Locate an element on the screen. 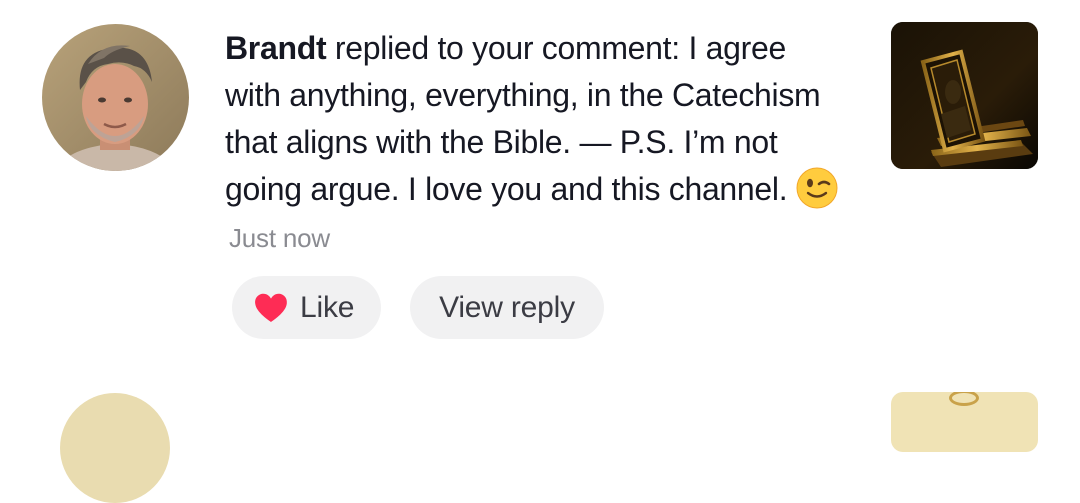  notification-actions: Like View reply is located at coordinates (418, 307).